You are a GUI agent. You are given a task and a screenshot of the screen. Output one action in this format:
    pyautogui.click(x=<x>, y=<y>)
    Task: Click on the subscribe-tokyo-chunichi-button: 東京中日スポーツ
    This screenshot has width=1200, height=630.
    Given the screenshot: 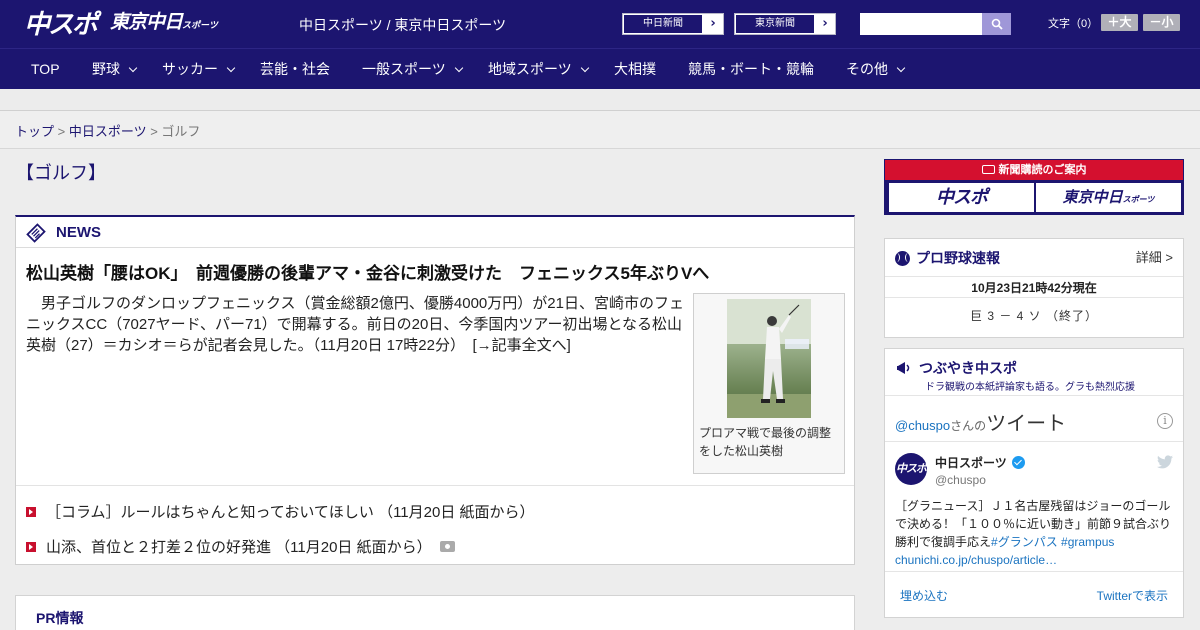 What is the action you would take?
    pyautogui.click(x=1108, y=197)
    